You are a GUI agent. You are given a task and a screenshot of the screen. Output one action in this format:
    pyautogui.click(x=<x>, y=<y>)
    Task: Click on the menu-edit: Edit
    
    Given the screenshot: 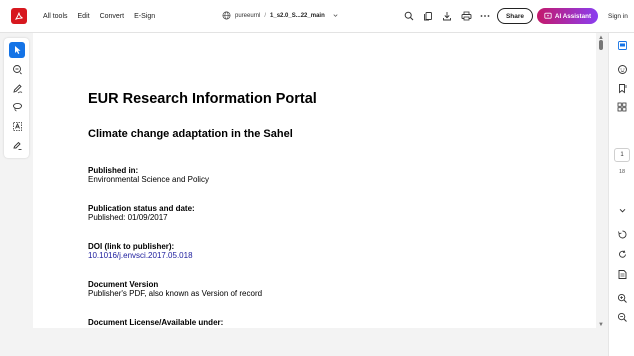 What is the action you would take?
    pyautogui.click(x=84, y=16)
    